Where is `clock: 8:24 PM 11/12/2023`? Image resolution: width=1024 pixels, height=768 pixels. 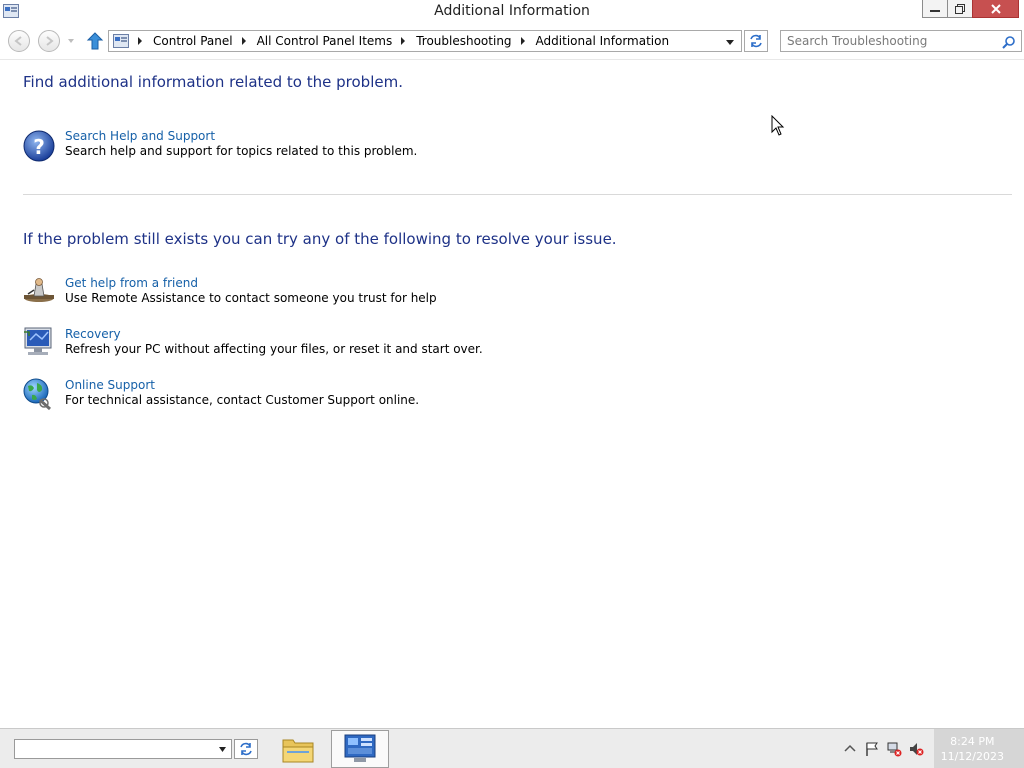 clock: 8:24 PM 11/12/2023 is located at coordinates (972, 749).